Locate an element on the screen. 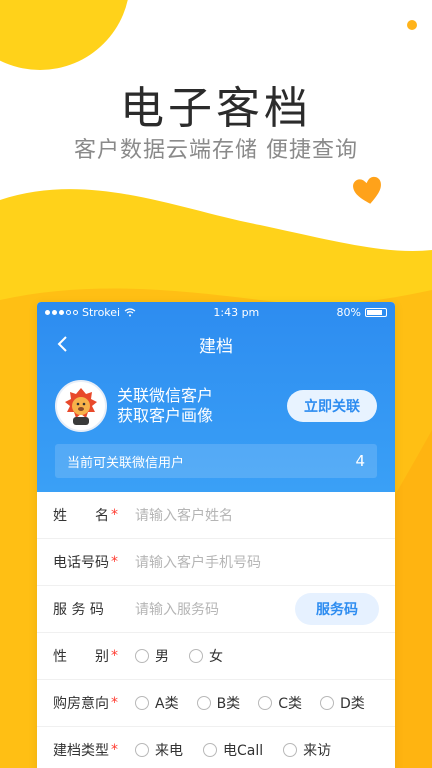 The height and width of the screenshot is (768, 432). service-code-button: 服务码 is located at coordinates (337, 609).